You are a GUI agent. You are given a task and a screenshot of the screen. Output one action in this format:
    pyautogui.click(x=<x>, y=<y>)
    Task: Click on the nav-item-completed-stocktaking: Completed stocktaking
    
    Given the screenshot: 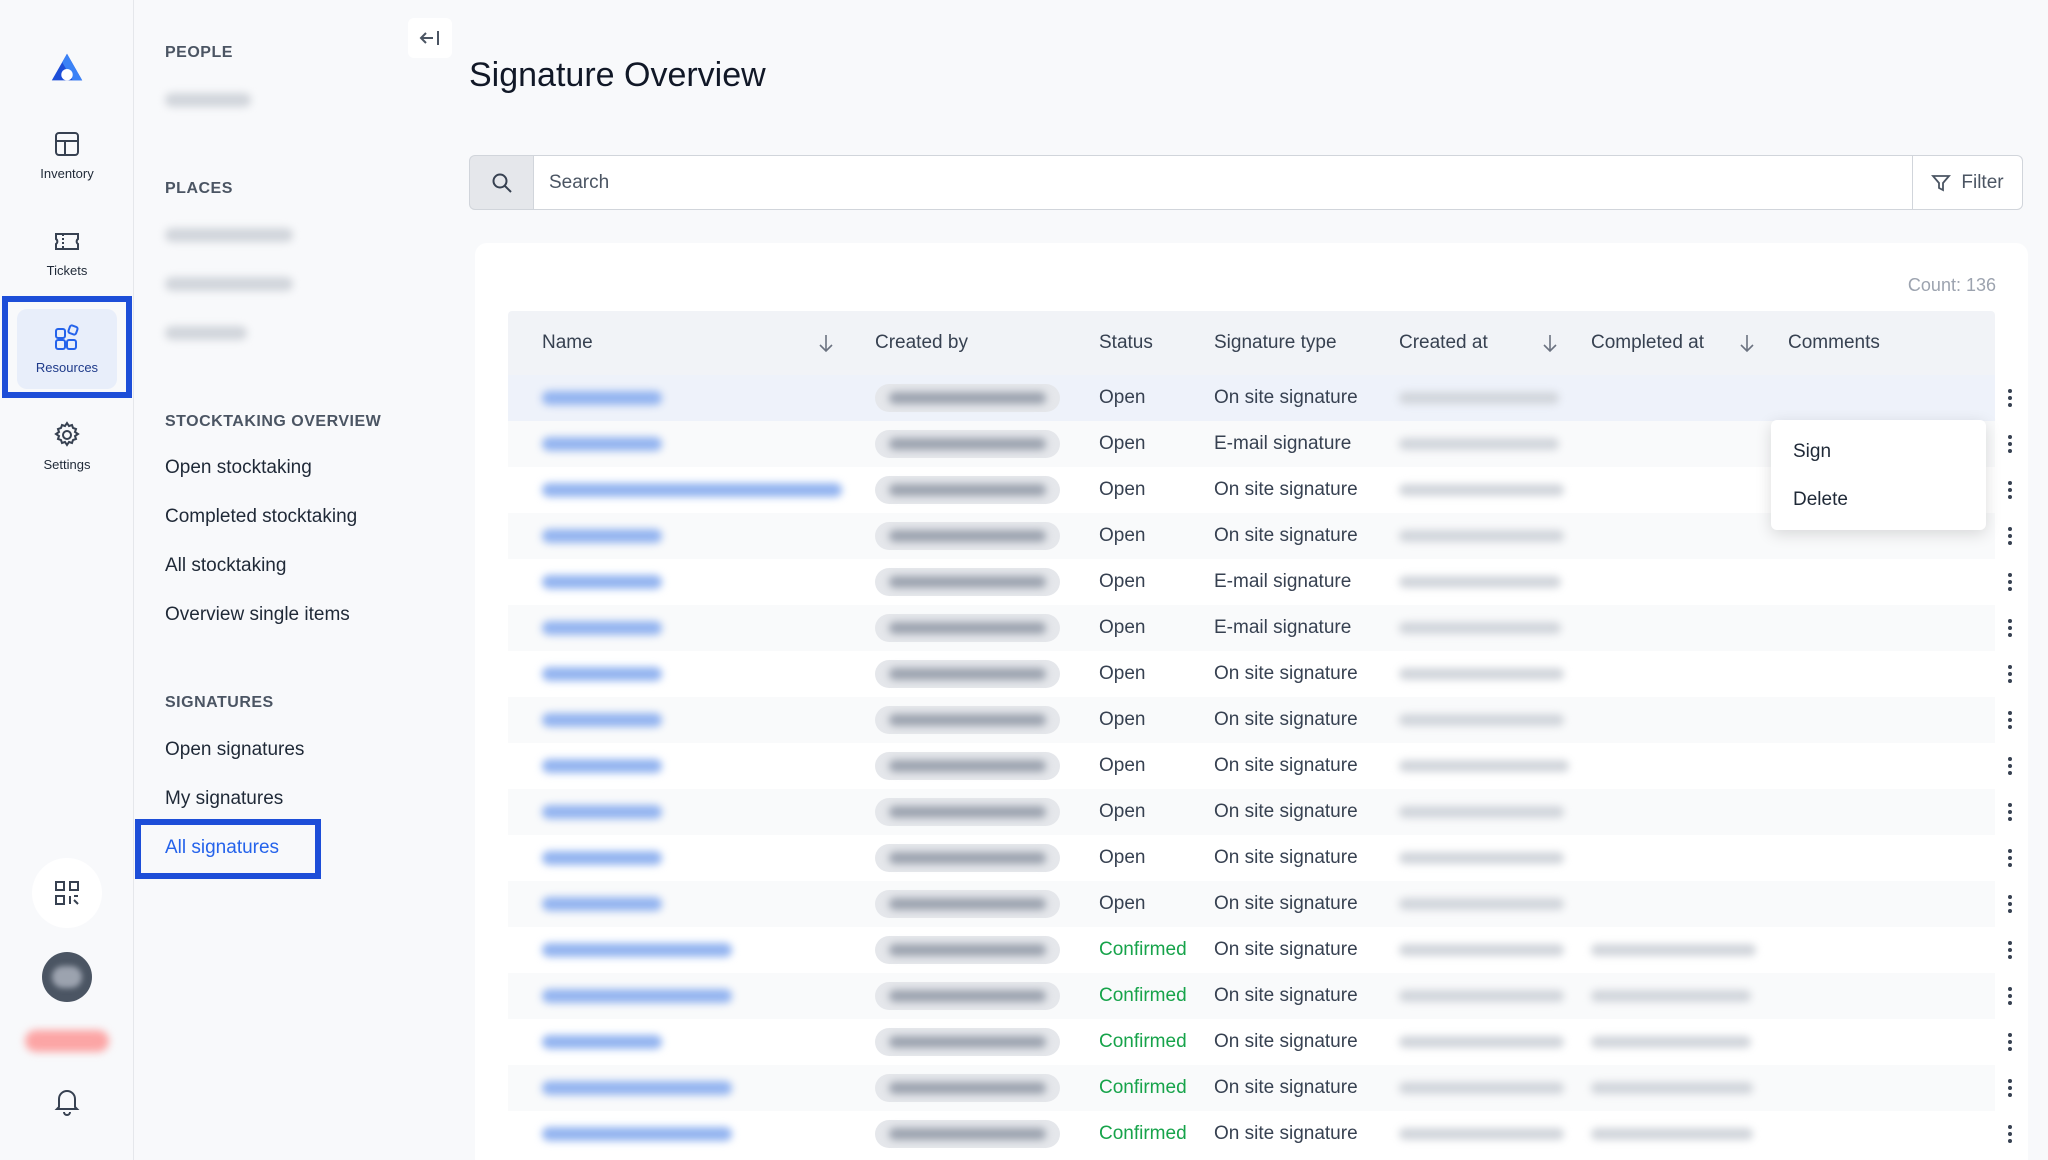 What is the action you would take?
    pyautogui.click(x=261, y=517)
    